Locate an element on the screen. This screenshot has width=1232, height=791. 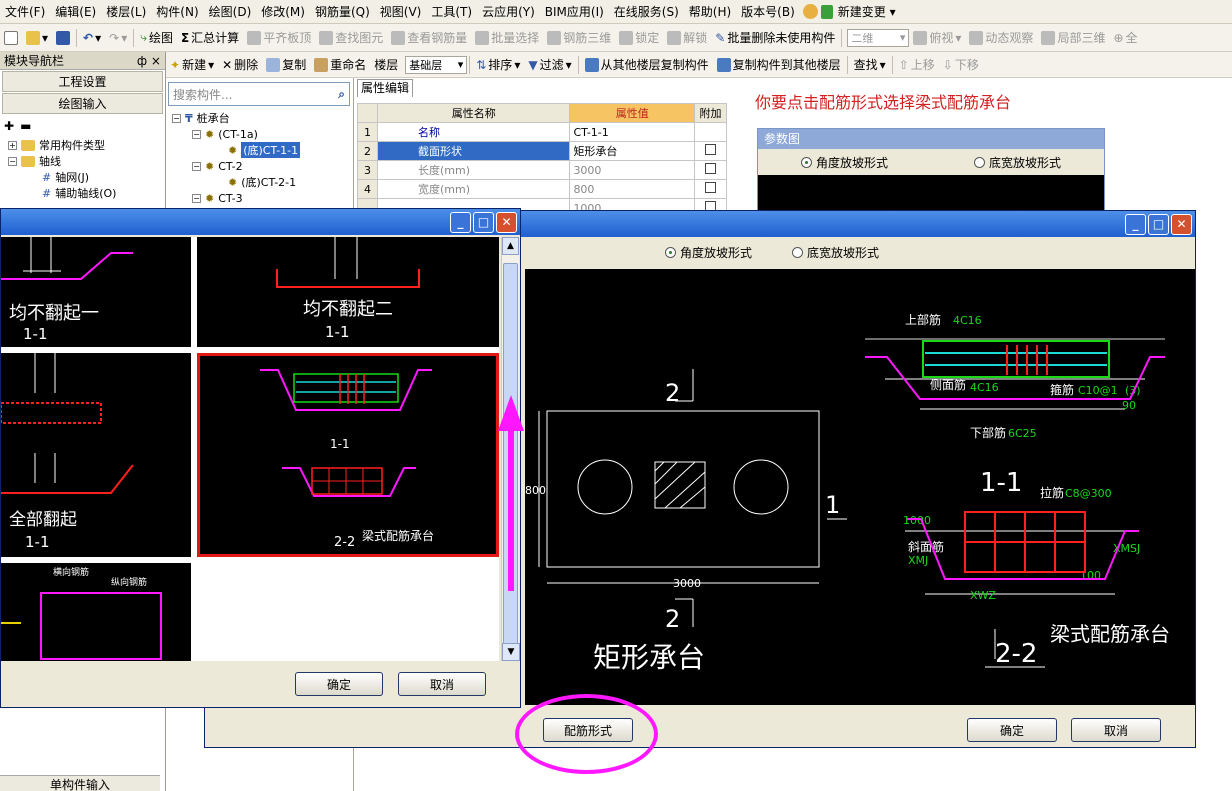
filter-button: ▼ 过滤 ▾ is located at coordinates (549, 65).